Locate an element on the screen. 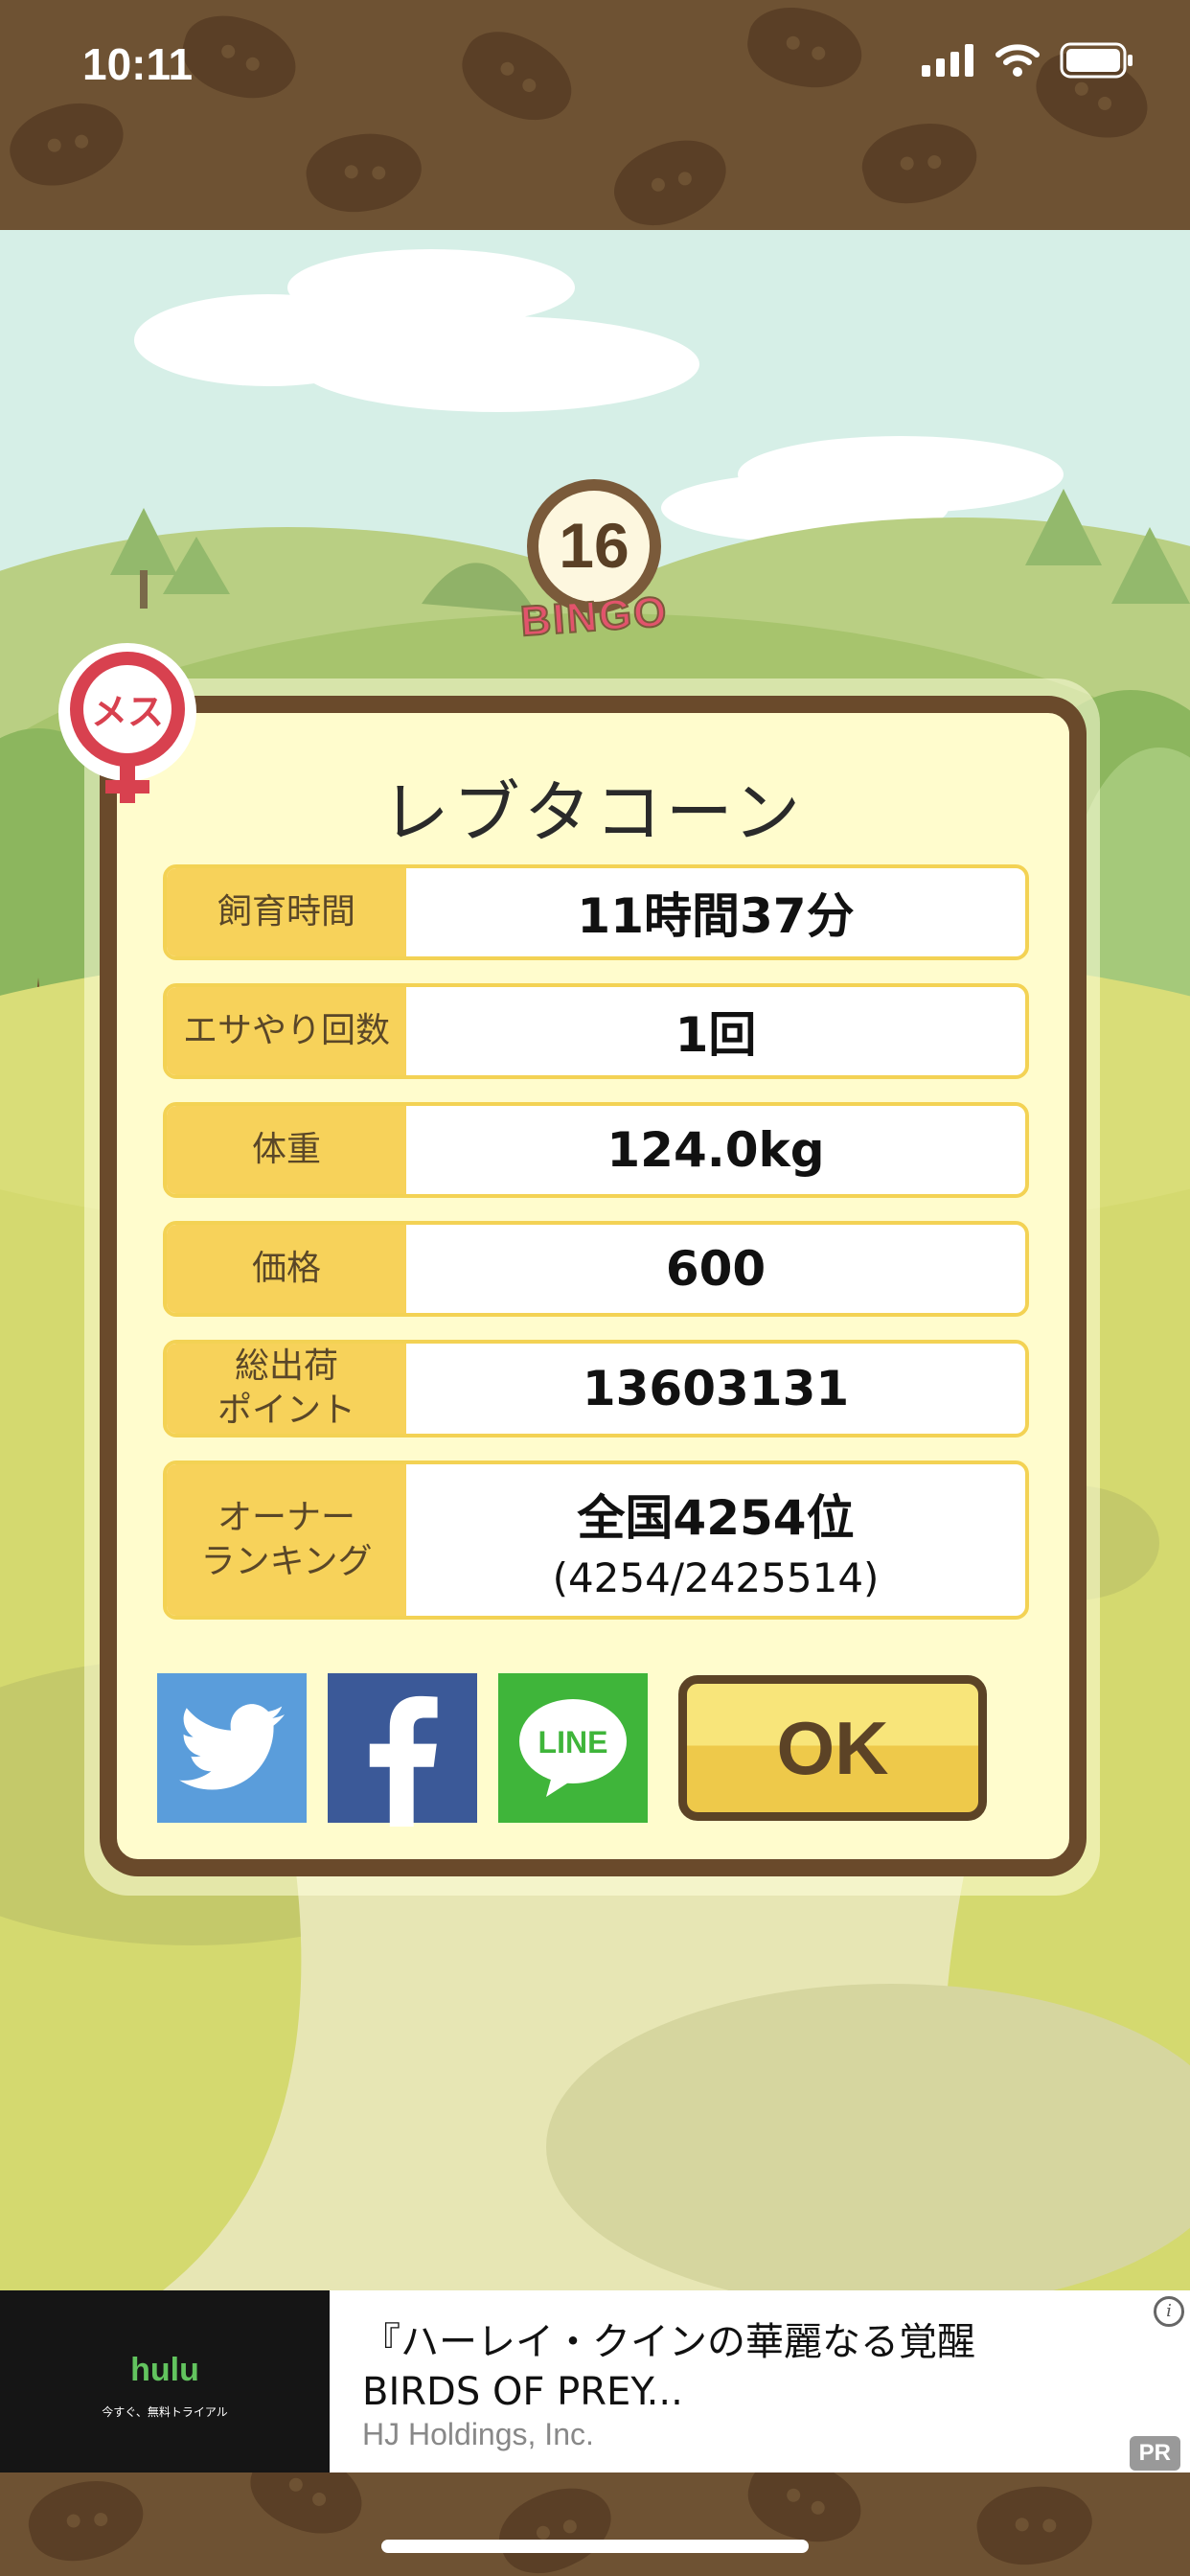 The image size is (1190, 2576). pig-name-title: レブタコーン is located at coordinates (593, 812).